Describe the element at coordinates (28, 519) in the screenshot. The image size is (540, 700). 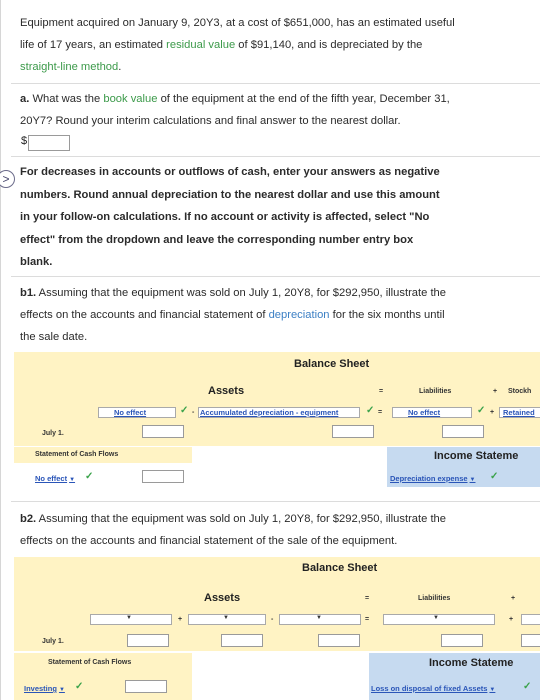
I see `question-b2-label: b2.` at that location.